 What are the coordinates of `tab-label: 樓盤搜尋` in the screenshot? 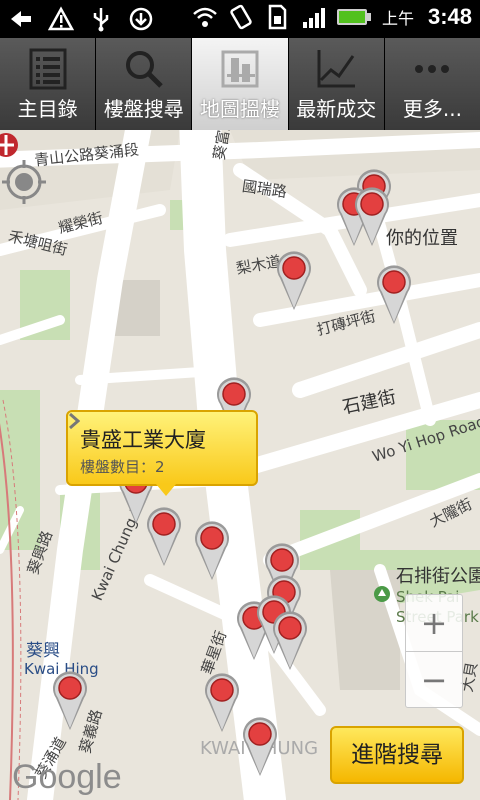 It's located at (143, 109).